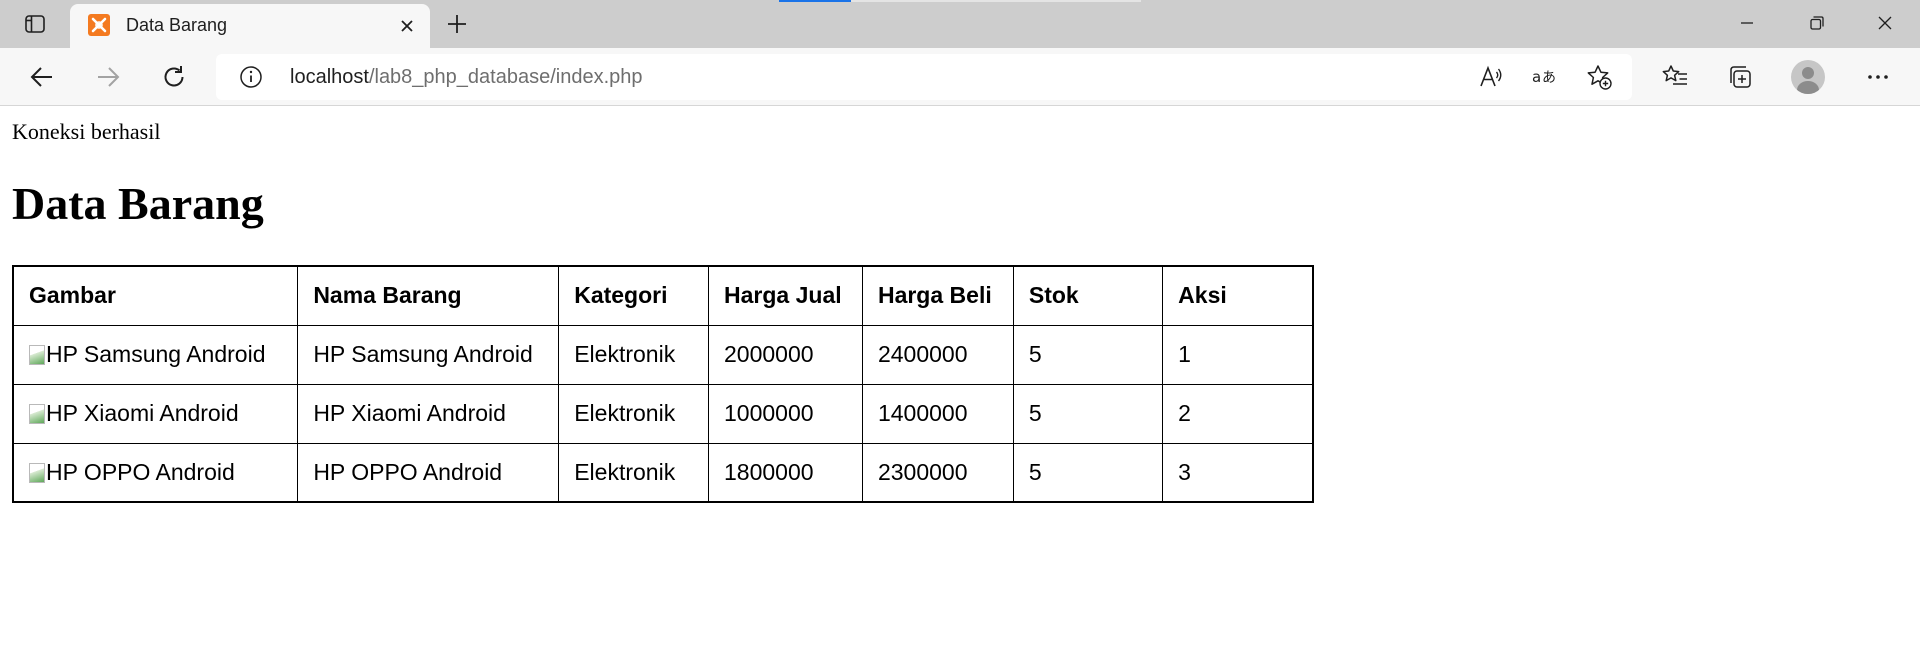 The width and height of the screenshot is (1920, 655). I want to click on close-tab-button, so click(407, 26).